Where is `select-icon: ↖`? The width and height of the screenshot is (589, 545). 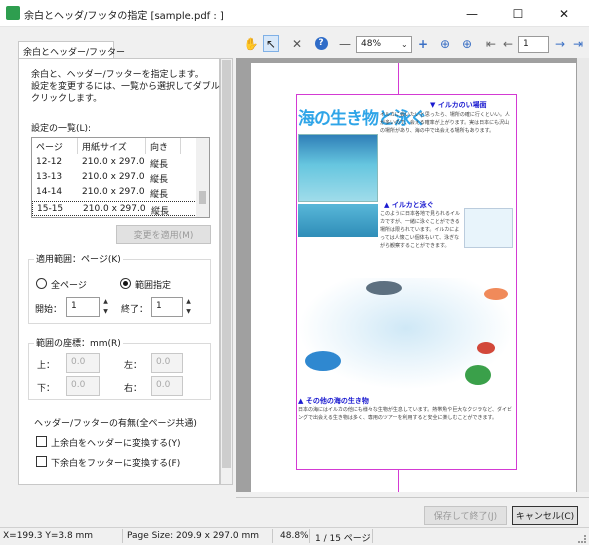 select-icon: ↖ is located at coordinates (271, 43).